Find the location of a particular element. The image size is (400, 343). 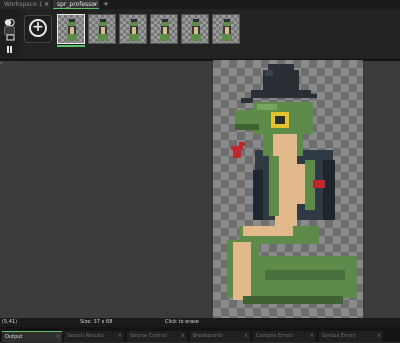

tab-label: Syntax Errors is located at coordinates (339, 336).